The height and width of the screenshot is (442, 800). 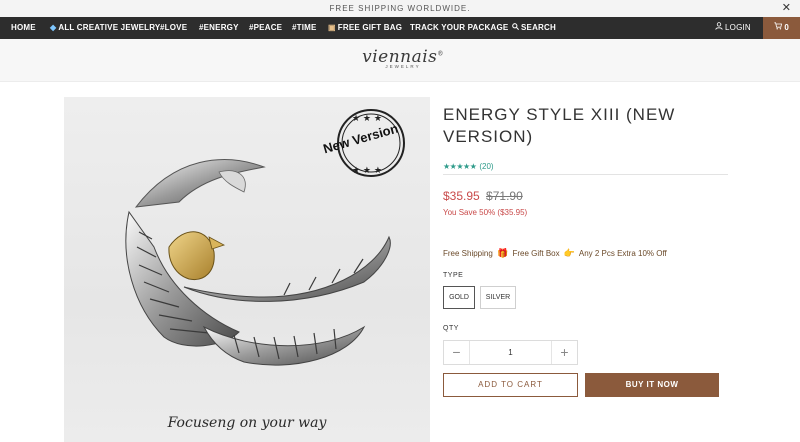 I want to click on nav-item-time: #TIME, so click(x=304, y=28).